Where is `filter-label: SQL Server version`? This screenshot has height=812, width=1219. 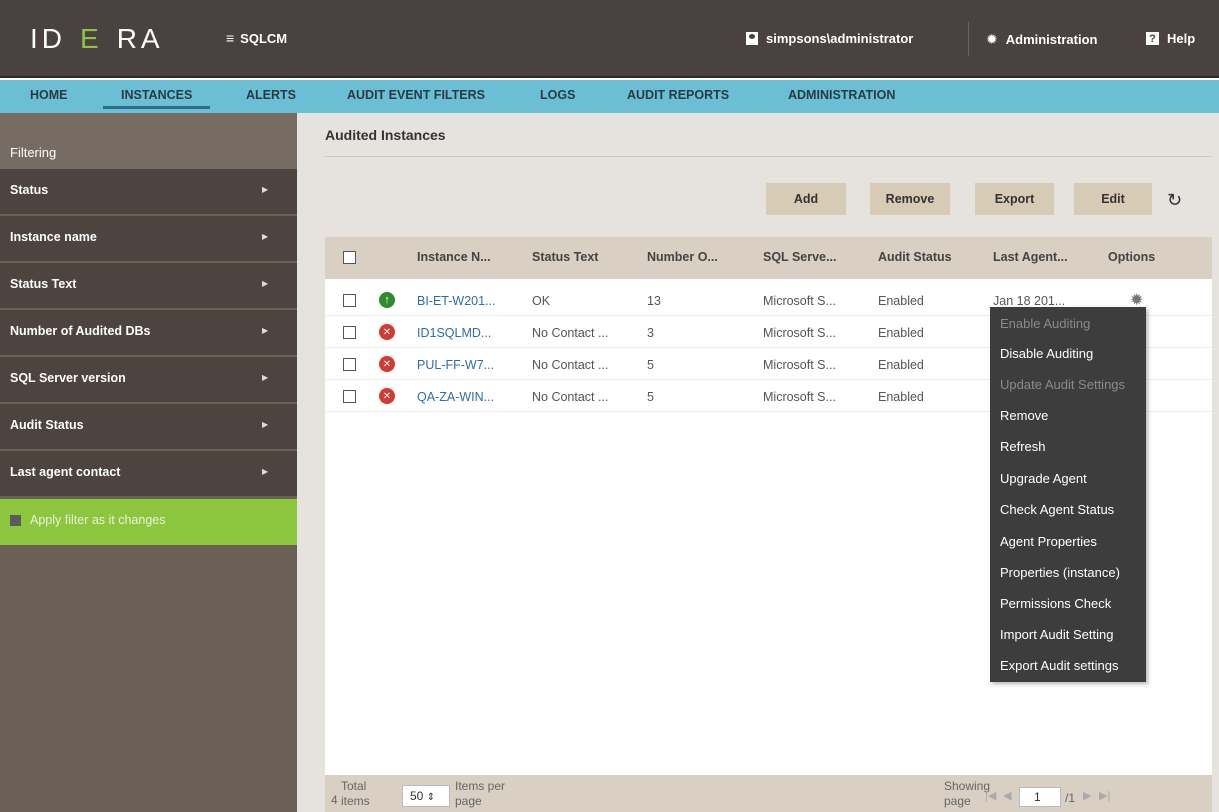
filter-label: SQL Server version is located at coordinates (68, 378).